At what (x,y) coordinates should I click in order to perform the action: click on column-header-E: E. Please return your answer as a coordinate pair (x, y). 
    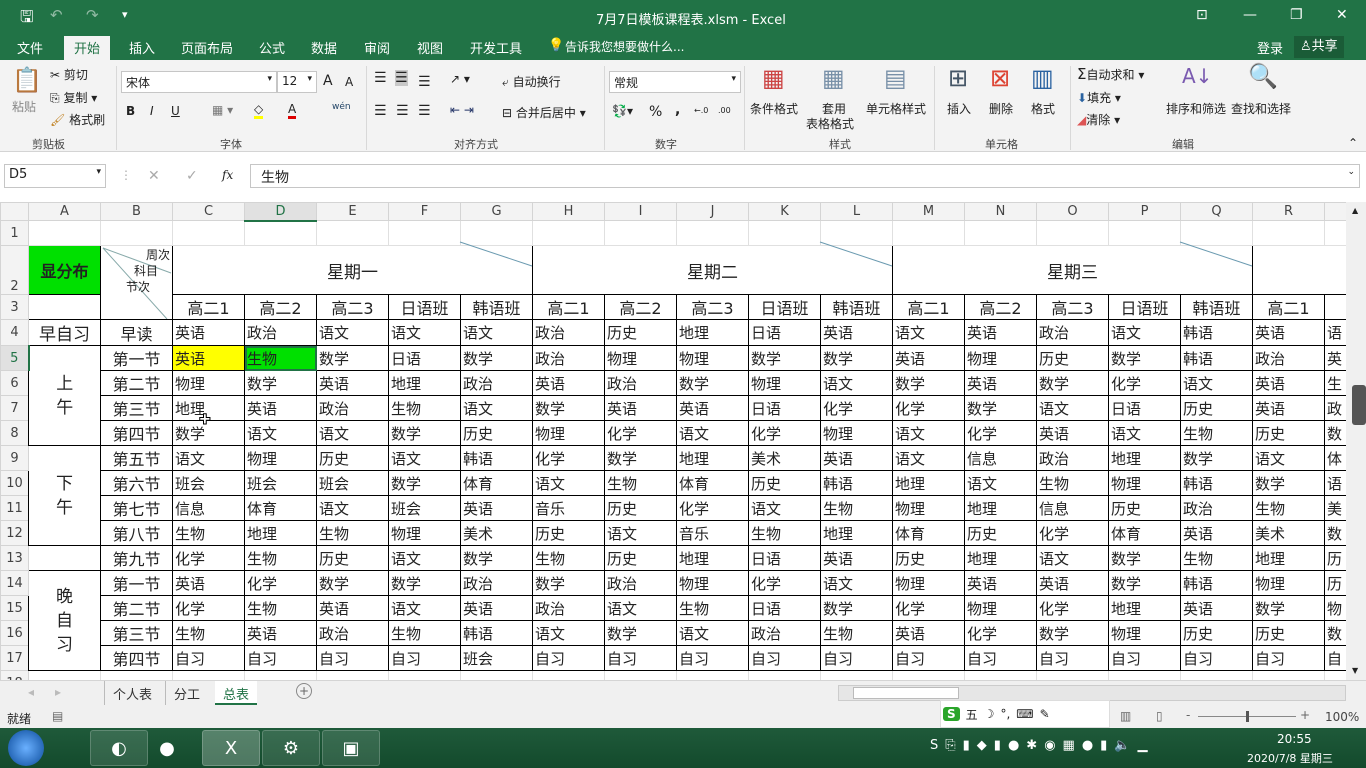
    Looking at the image, I should click on (352, 211).